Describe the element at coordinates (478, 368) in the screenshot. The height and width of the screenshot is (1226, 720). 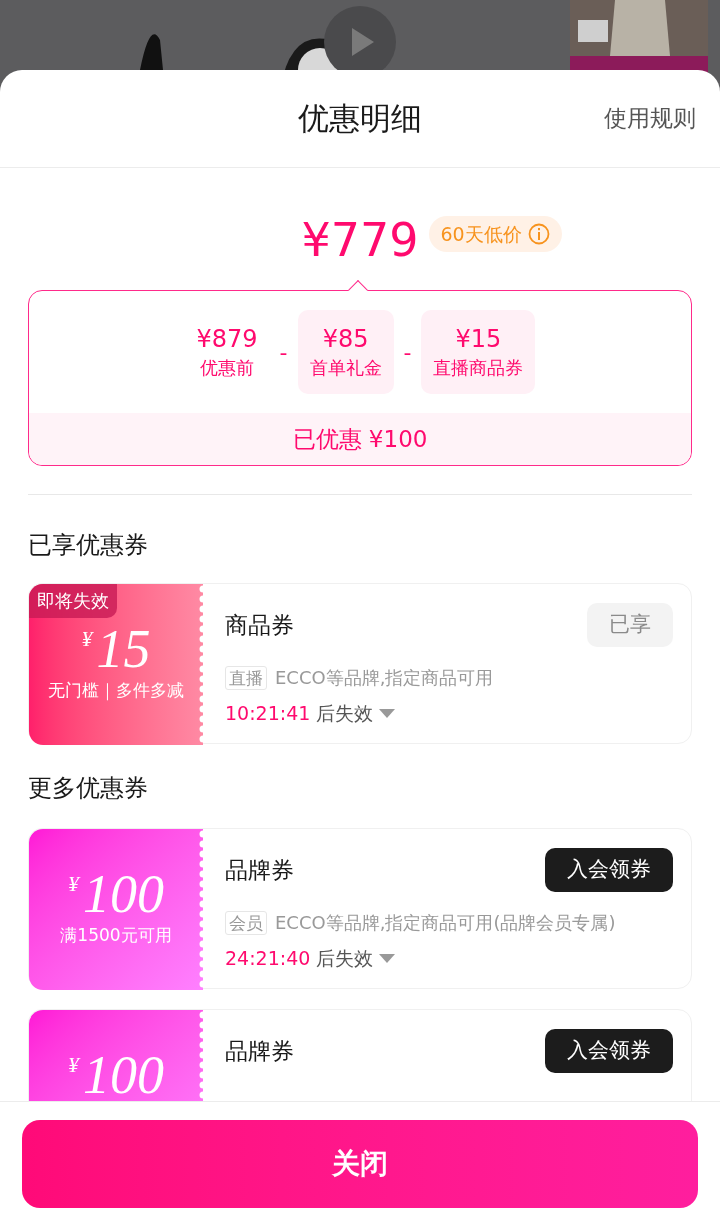
I see `amount-label: 直播商品券` at that location.